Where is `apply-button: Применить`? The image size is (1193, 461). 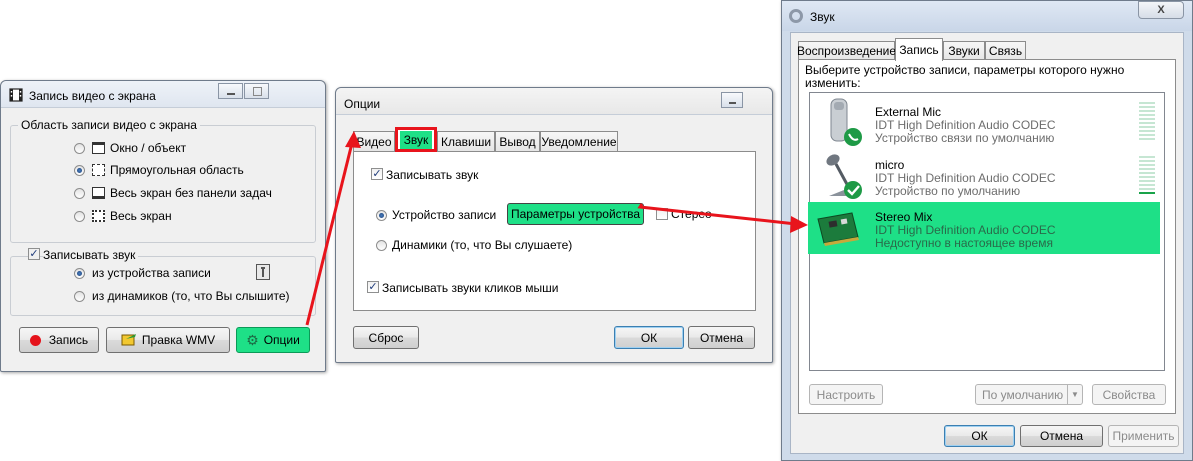
apply-button: Применить is located at coordinates (1143, 436).